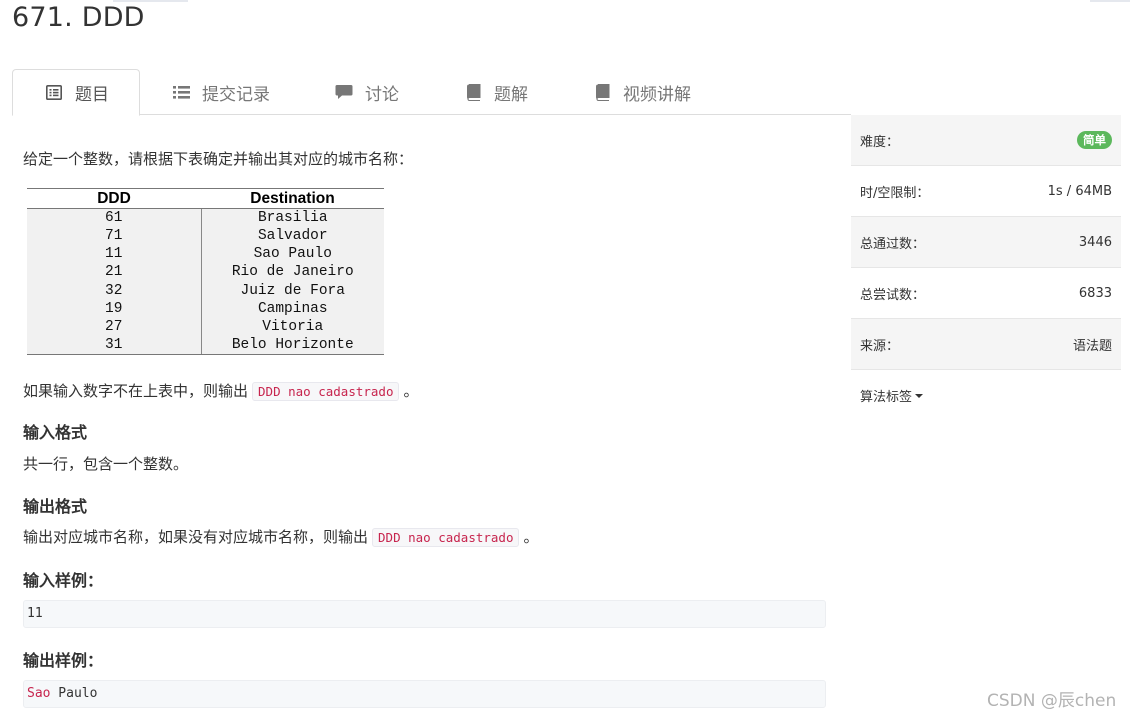 This screenshot has width=1130, height=713. I want to click on table-row: 32 Juiz de Fora, so click(205, 290).